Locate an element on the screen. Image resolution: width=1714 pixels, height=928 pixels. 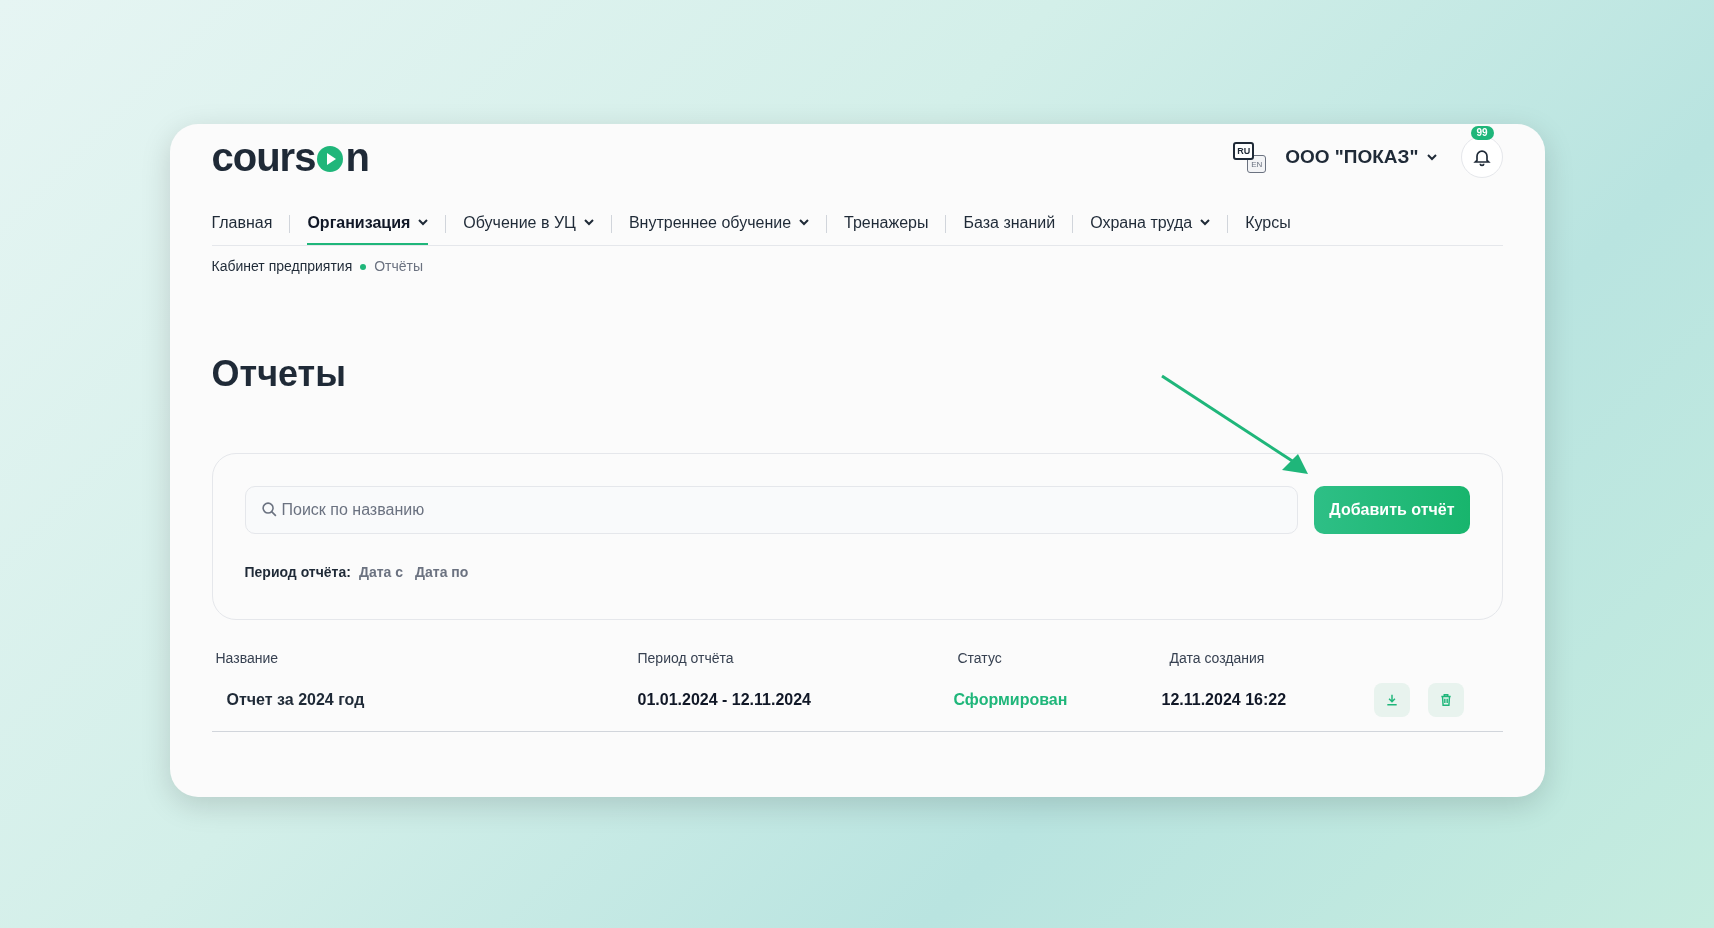
nav-tab: Обучение в УЦ is located at coordinates (528, 223).